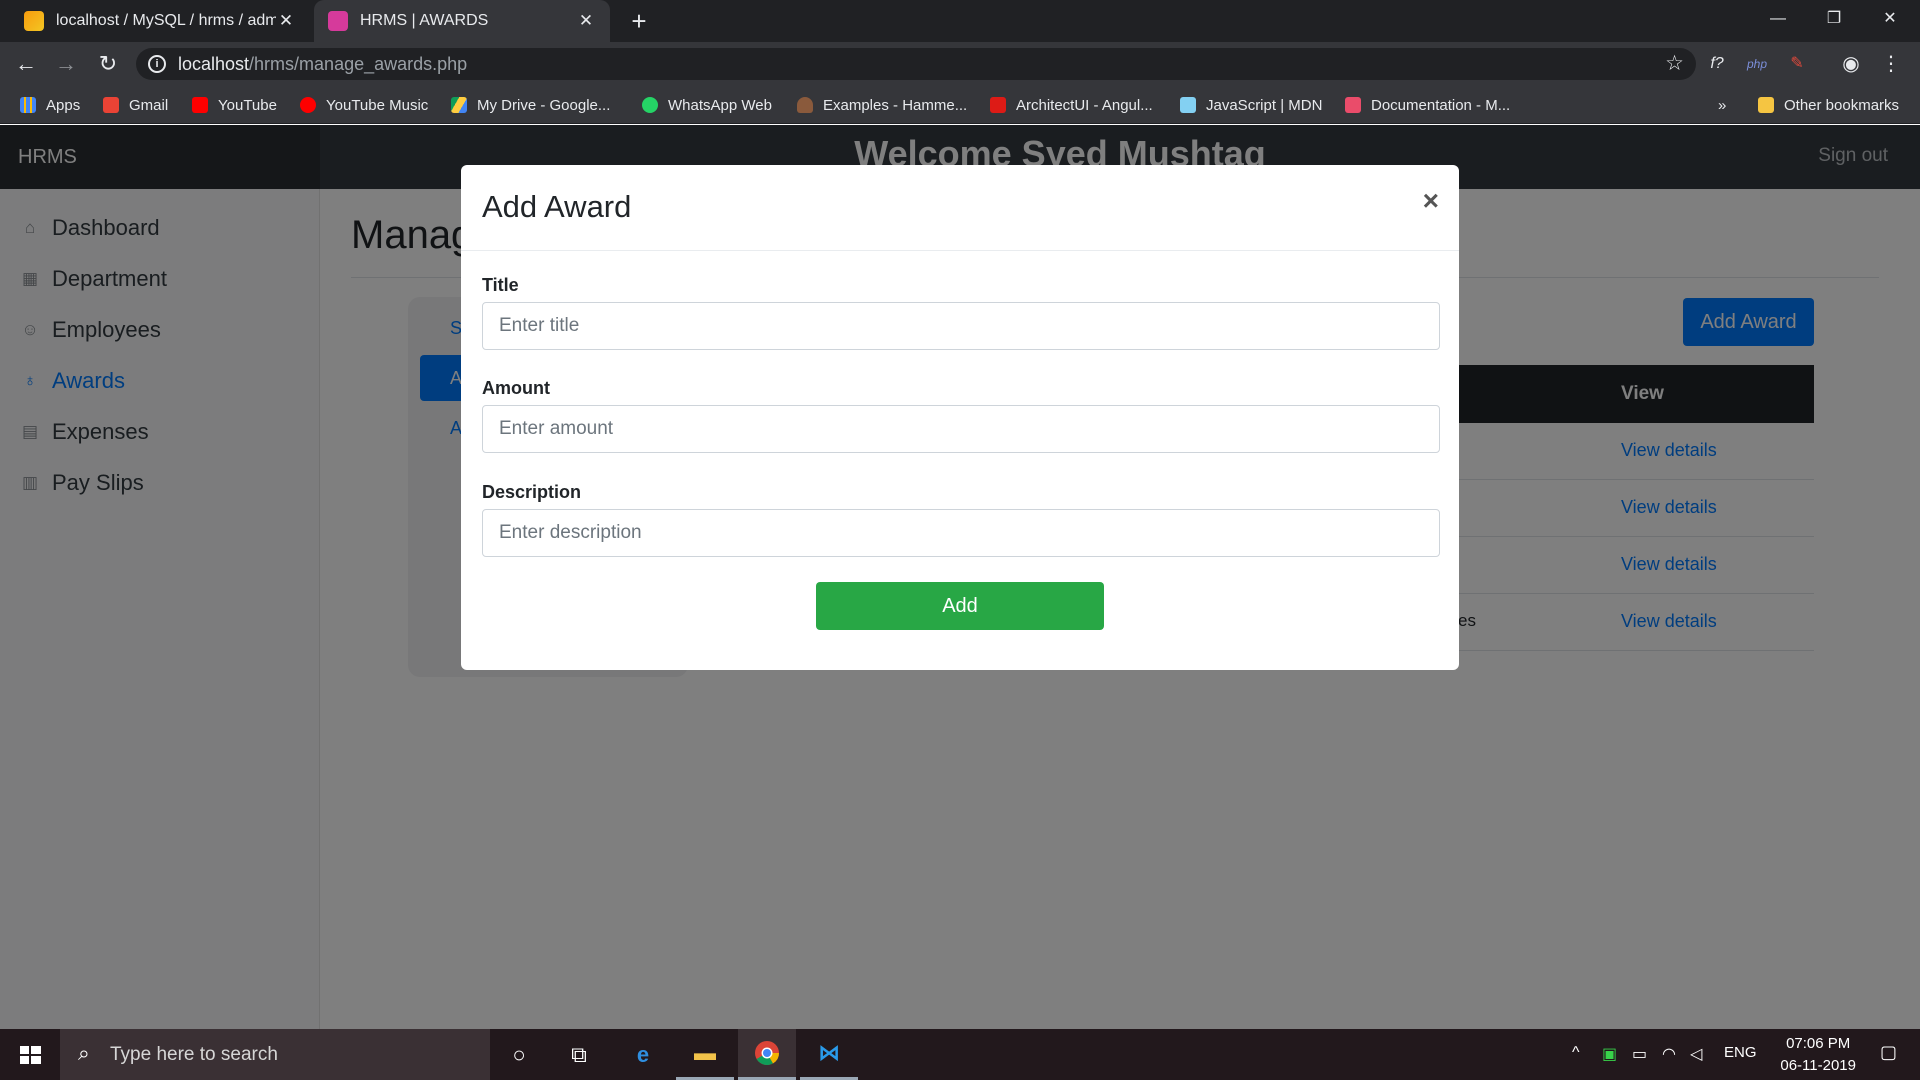 This screenshot has height=1080, width=1920. What do you see at coordinates (149, 105) in the screenshot?
I see `bookmark-label: Gmail` at bounding box center [149, 105].